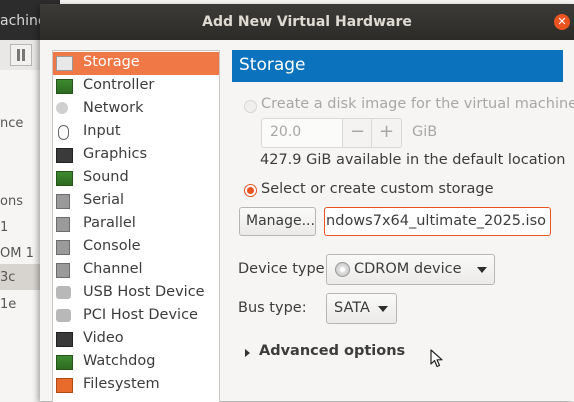 Image resolution: width=574 pixels, height=402 pixels. What do you see at coordinates (342, 269) in the screenshot?
I see `cdrom-icon` at bounding box center [342, 269].